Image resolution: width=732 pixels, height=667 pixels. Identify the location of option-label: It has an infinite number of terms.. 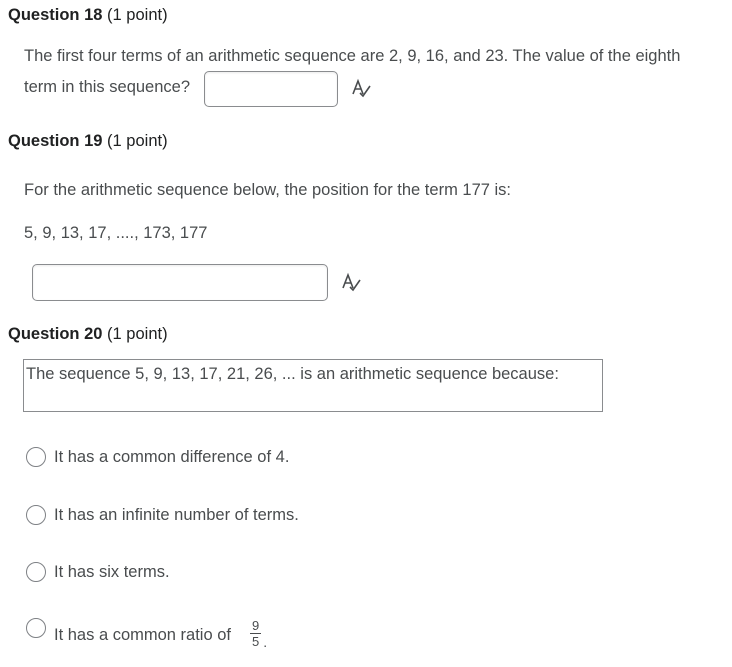
(176, 514).